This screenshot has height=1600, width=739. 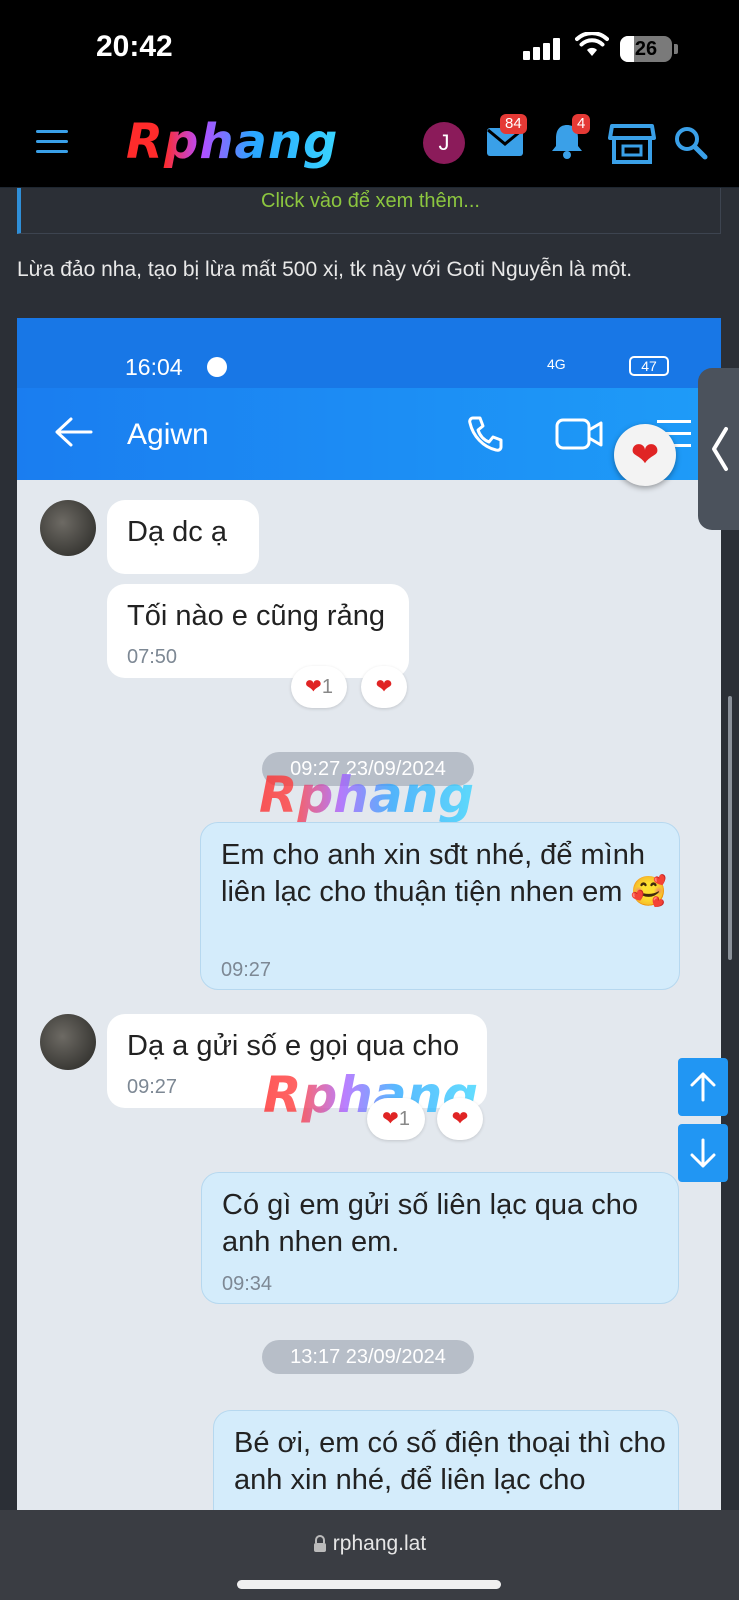 I want to click on scroll-bottom-button, so click(x=703, y=1153).